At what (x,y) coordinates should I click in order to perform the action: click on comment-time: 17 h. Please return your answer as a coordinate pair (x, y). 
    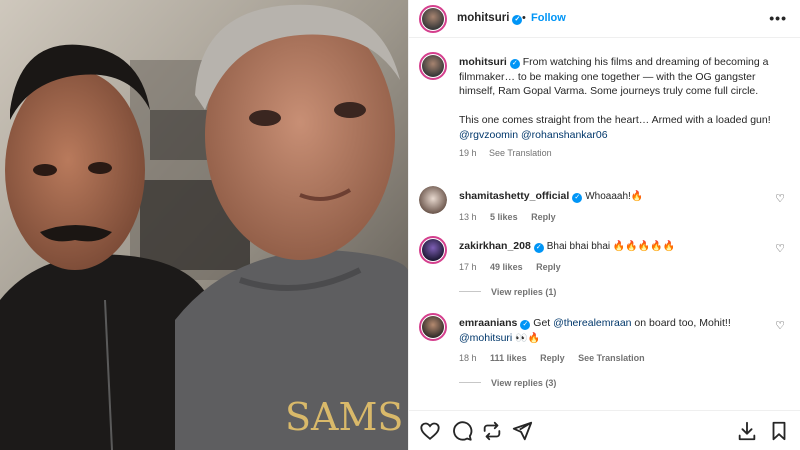
    Looking at the image, I should click on (468, 266).